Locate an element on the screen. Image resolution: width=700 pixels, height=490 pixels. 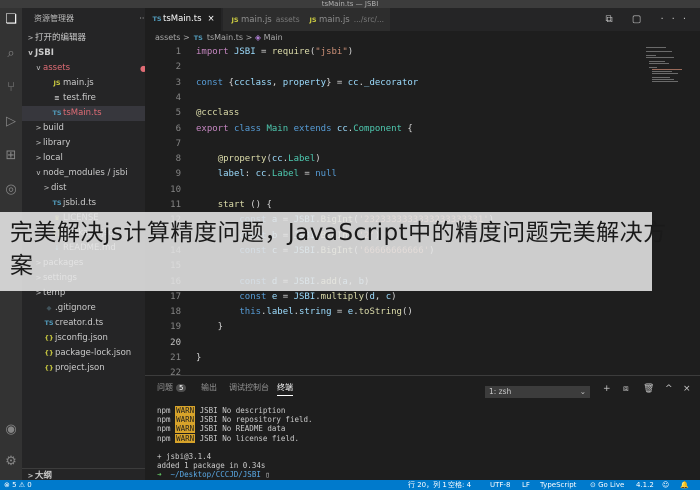
chevron-down-icon: v is located at coordinates (38, 68).